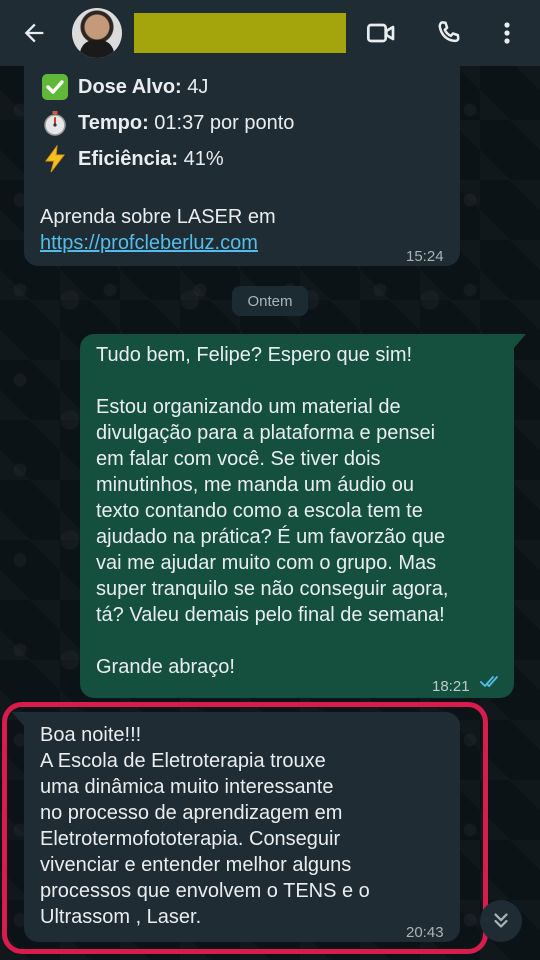  Describe the element at coordinates (55, 159) in the screenshot. I see `lightning-icon` at that location.